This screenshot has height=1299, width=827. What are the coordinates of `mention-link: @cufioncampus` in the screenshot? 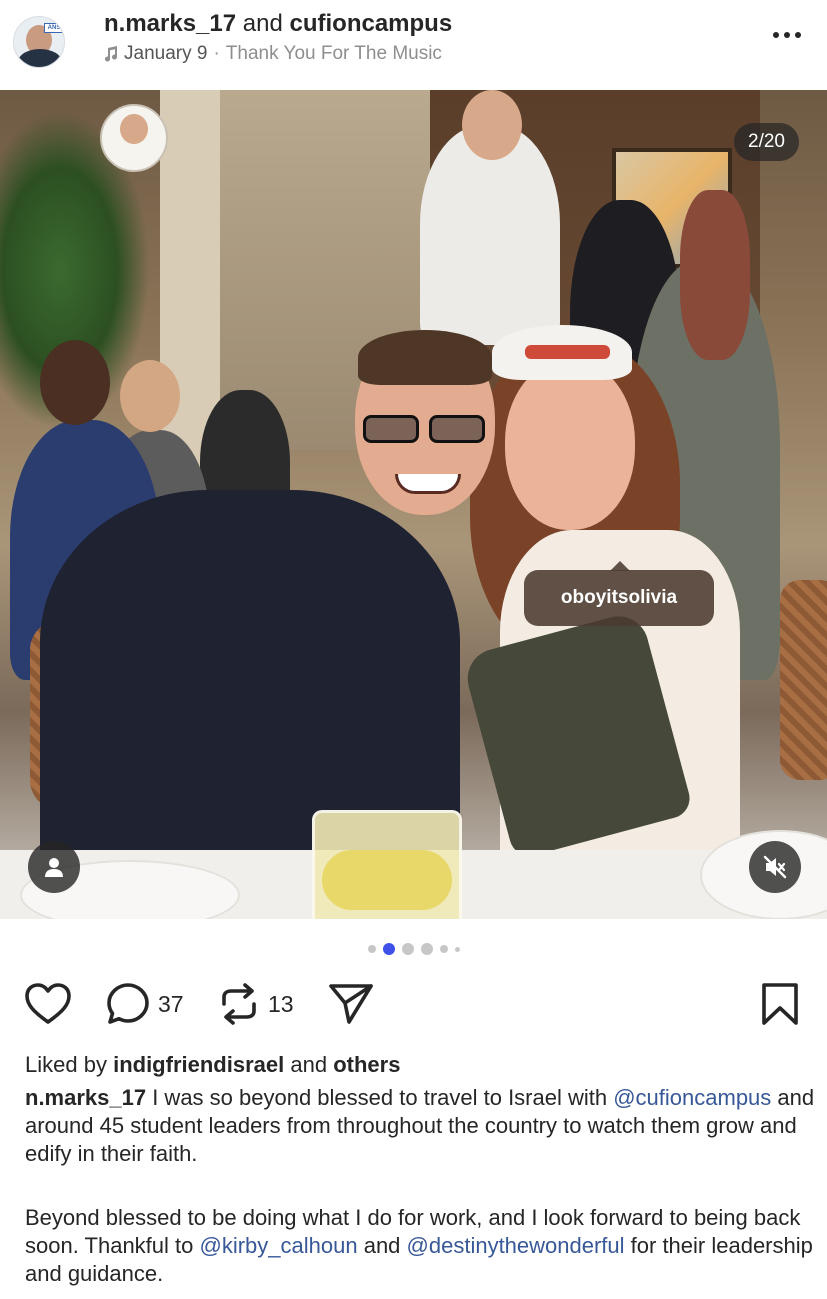 It's located at (692, 1097).